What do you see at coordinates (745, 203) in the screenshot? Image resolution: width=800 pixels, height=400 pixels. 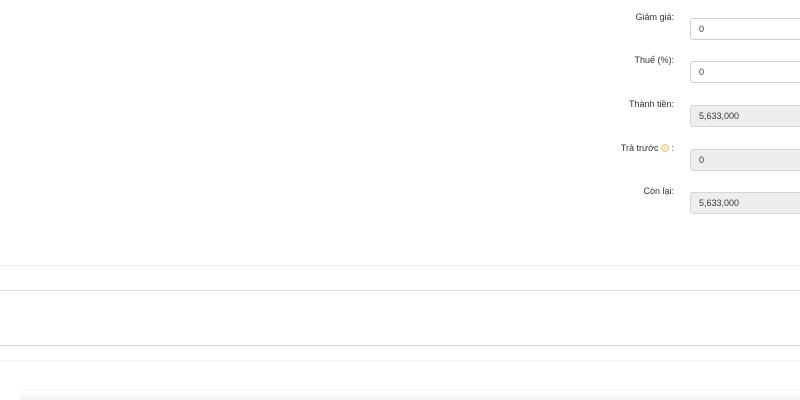 I see `remaining-input` at bounding box center [745, 203].